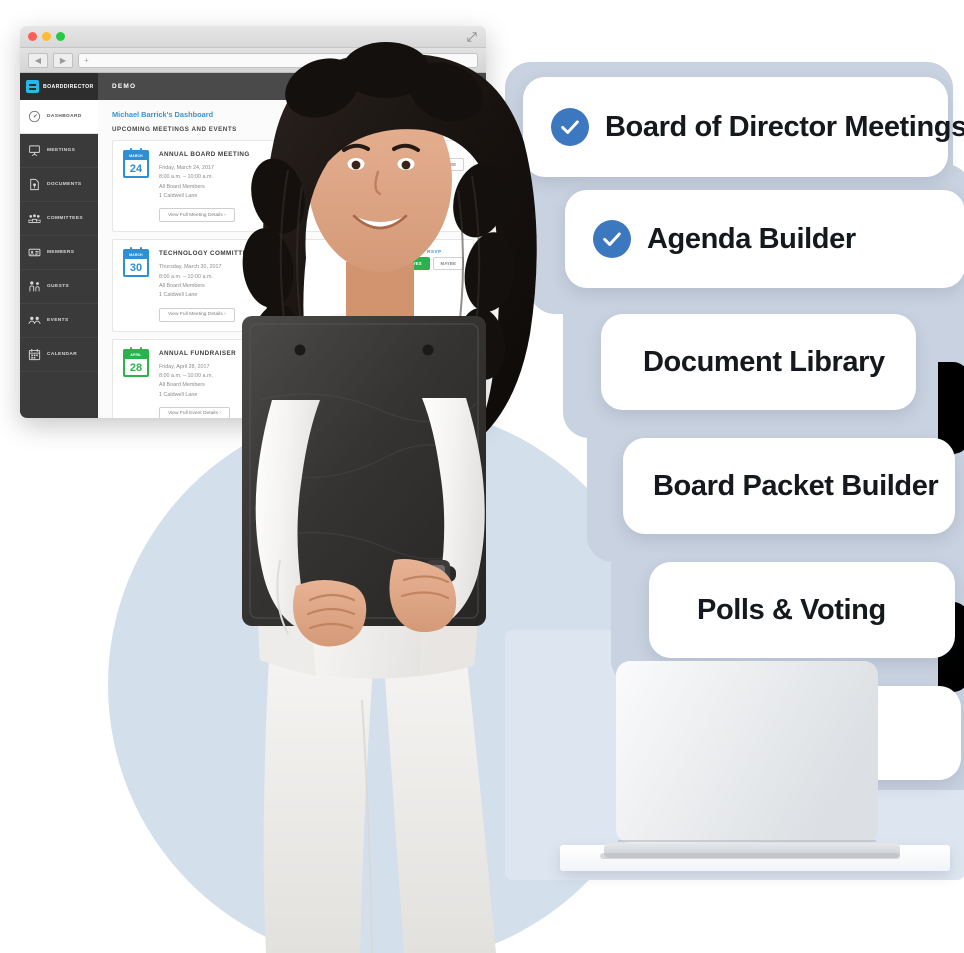  I want to click on sidebar-item-members: MEMBERS, so click(59, 253).